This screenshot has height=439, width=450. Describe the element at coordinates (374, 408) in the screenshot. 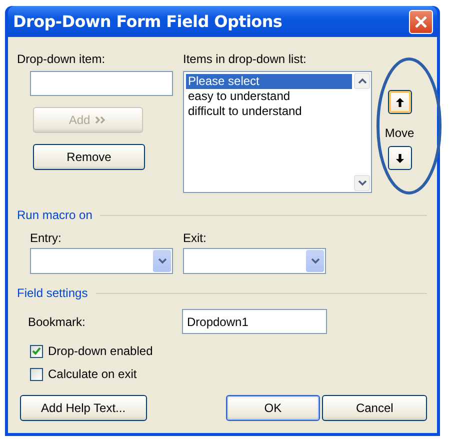

I see `dialog-button: Cancel` at that location.